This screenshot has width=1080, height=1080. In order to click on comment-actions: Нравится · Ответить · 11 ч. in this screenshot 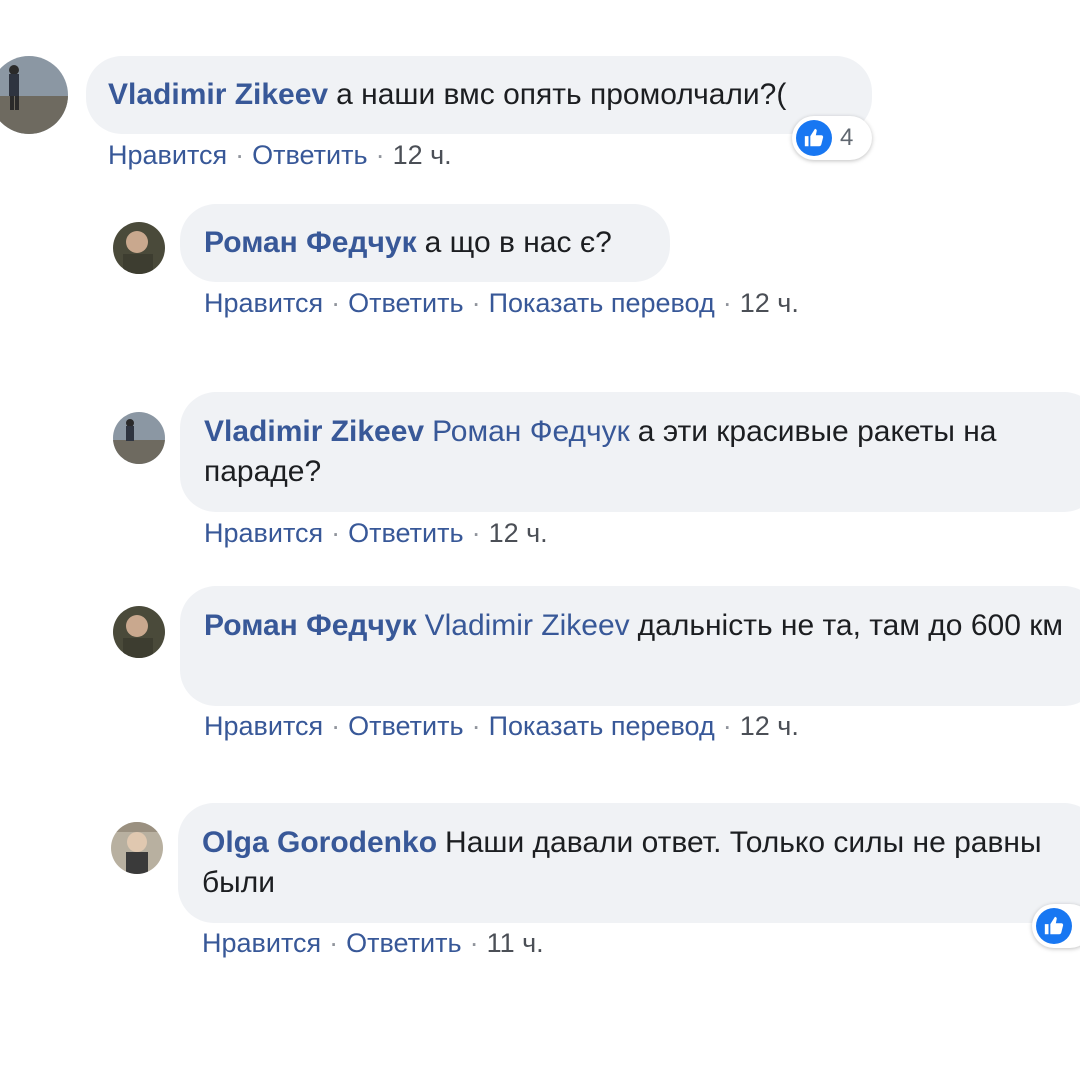, I will do `click(373, 943)`.